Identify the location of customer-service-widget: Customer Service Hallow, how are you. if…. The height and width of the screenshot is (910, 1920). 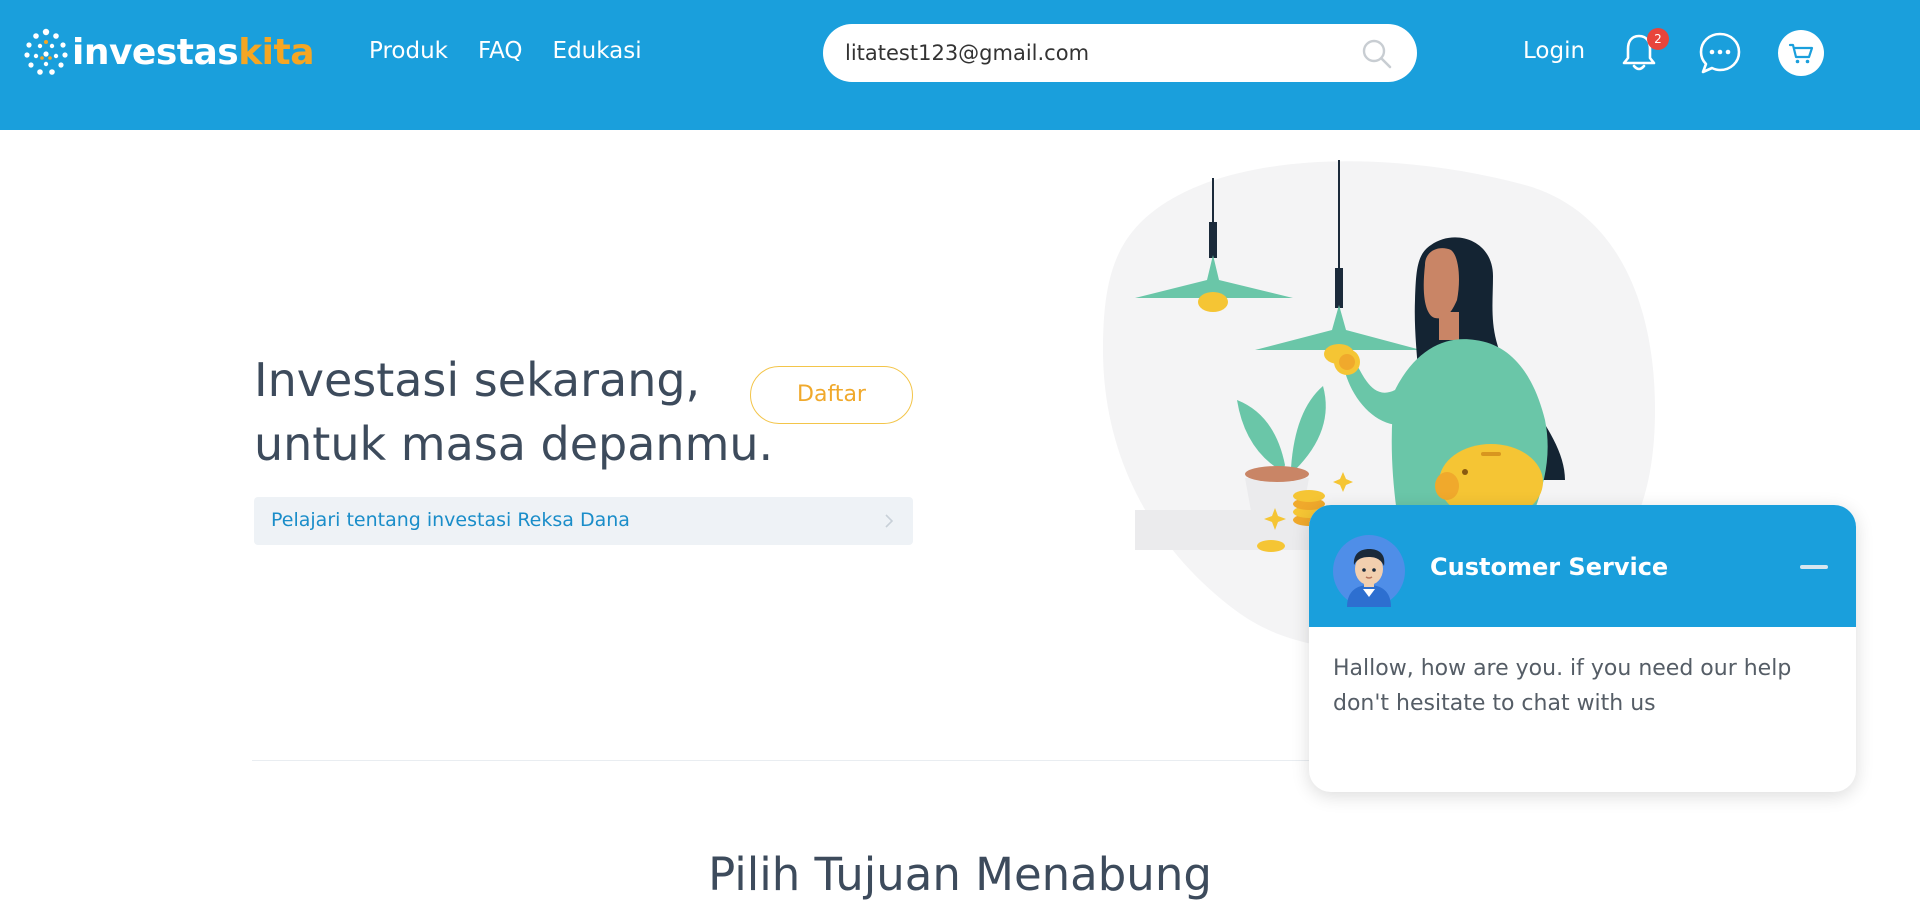
(1582, 648).